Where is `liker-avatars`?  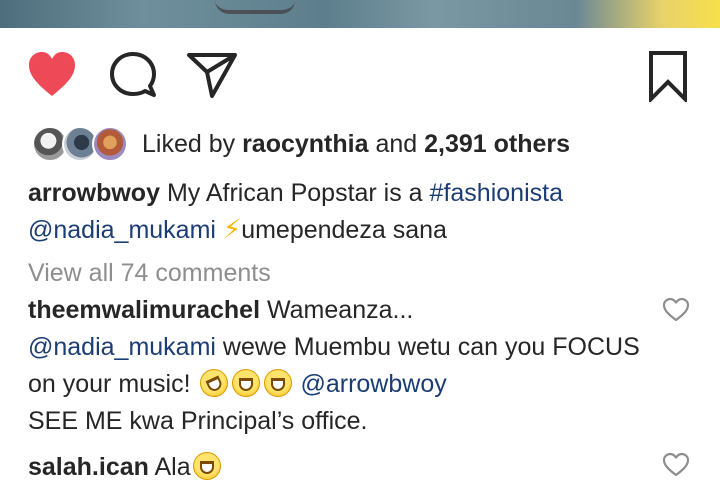
liker-avatars is located at coordinates (80, 144).